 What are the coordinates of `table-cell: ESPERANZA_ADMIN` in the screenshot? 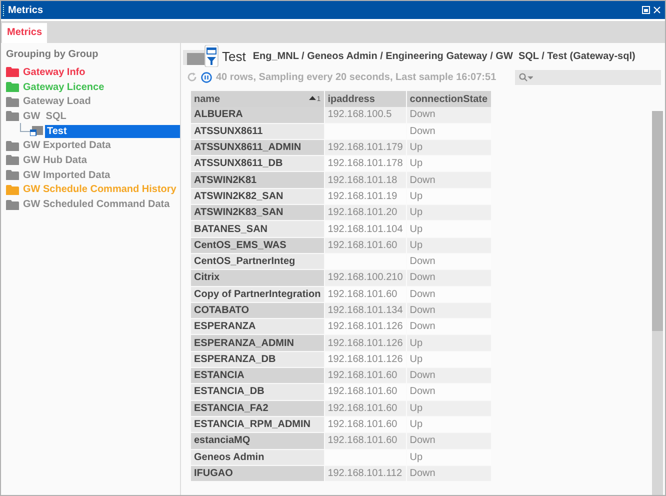 It's located at (257, 343).